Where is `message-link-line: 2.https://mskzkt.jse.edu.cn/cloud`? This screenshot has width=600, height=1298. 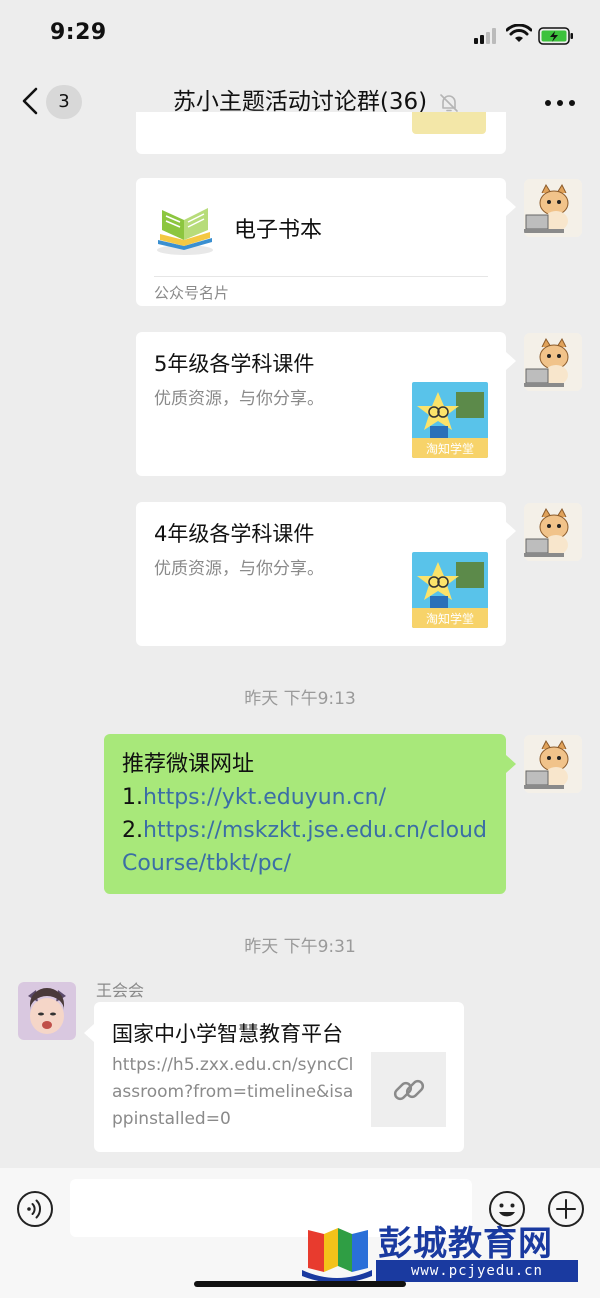 message-link-line: 2.https://mskzkt.jse.edu.cn/cloud is located at coordinates (305, 830).